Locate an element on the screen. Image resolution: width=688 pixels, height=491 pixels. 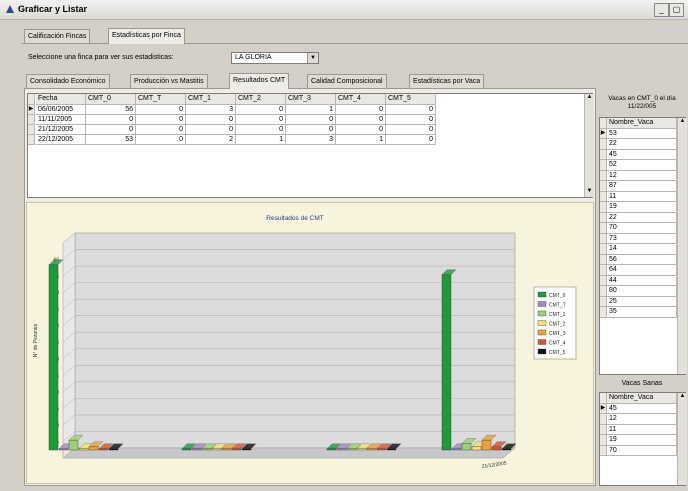
vacas-sanas-scrollbar: ▲ is located at coordinates (682, 439).